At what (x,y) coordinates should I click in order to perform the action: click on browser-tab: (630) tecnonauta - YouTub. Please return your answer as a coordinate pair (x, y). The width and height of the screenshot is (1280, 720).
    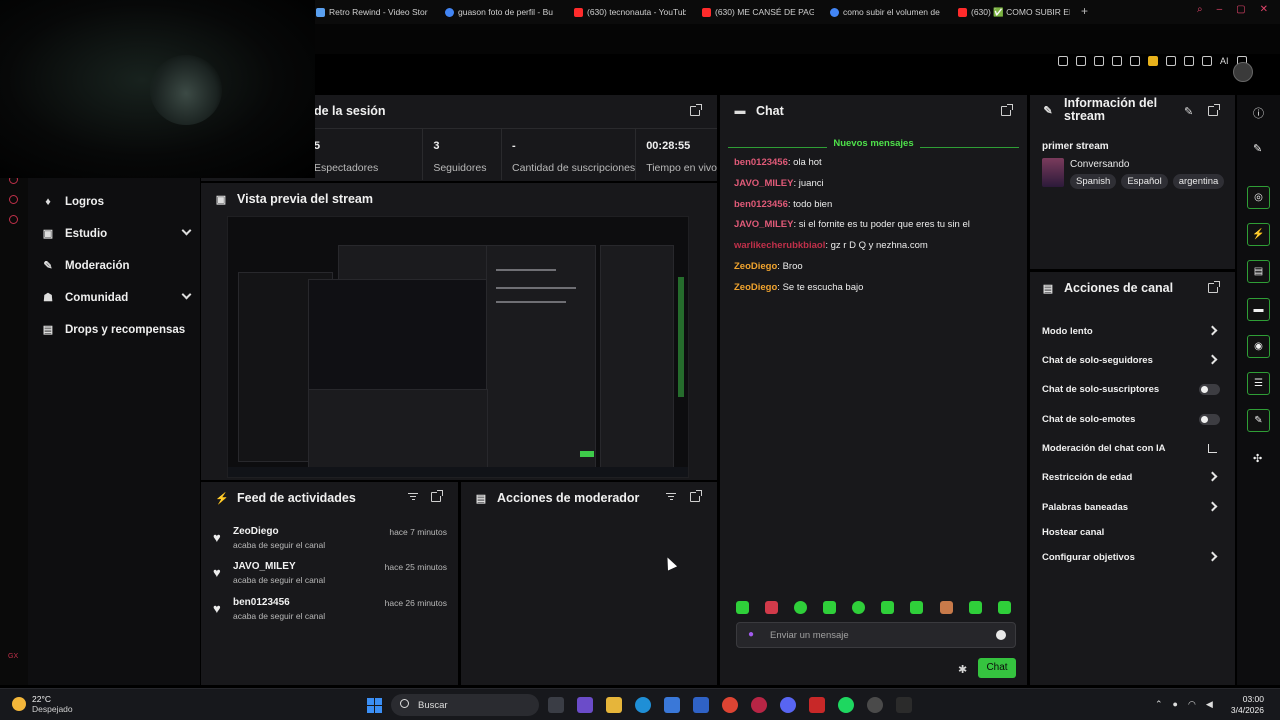
    Looking at the image, I should click on (630, 12).